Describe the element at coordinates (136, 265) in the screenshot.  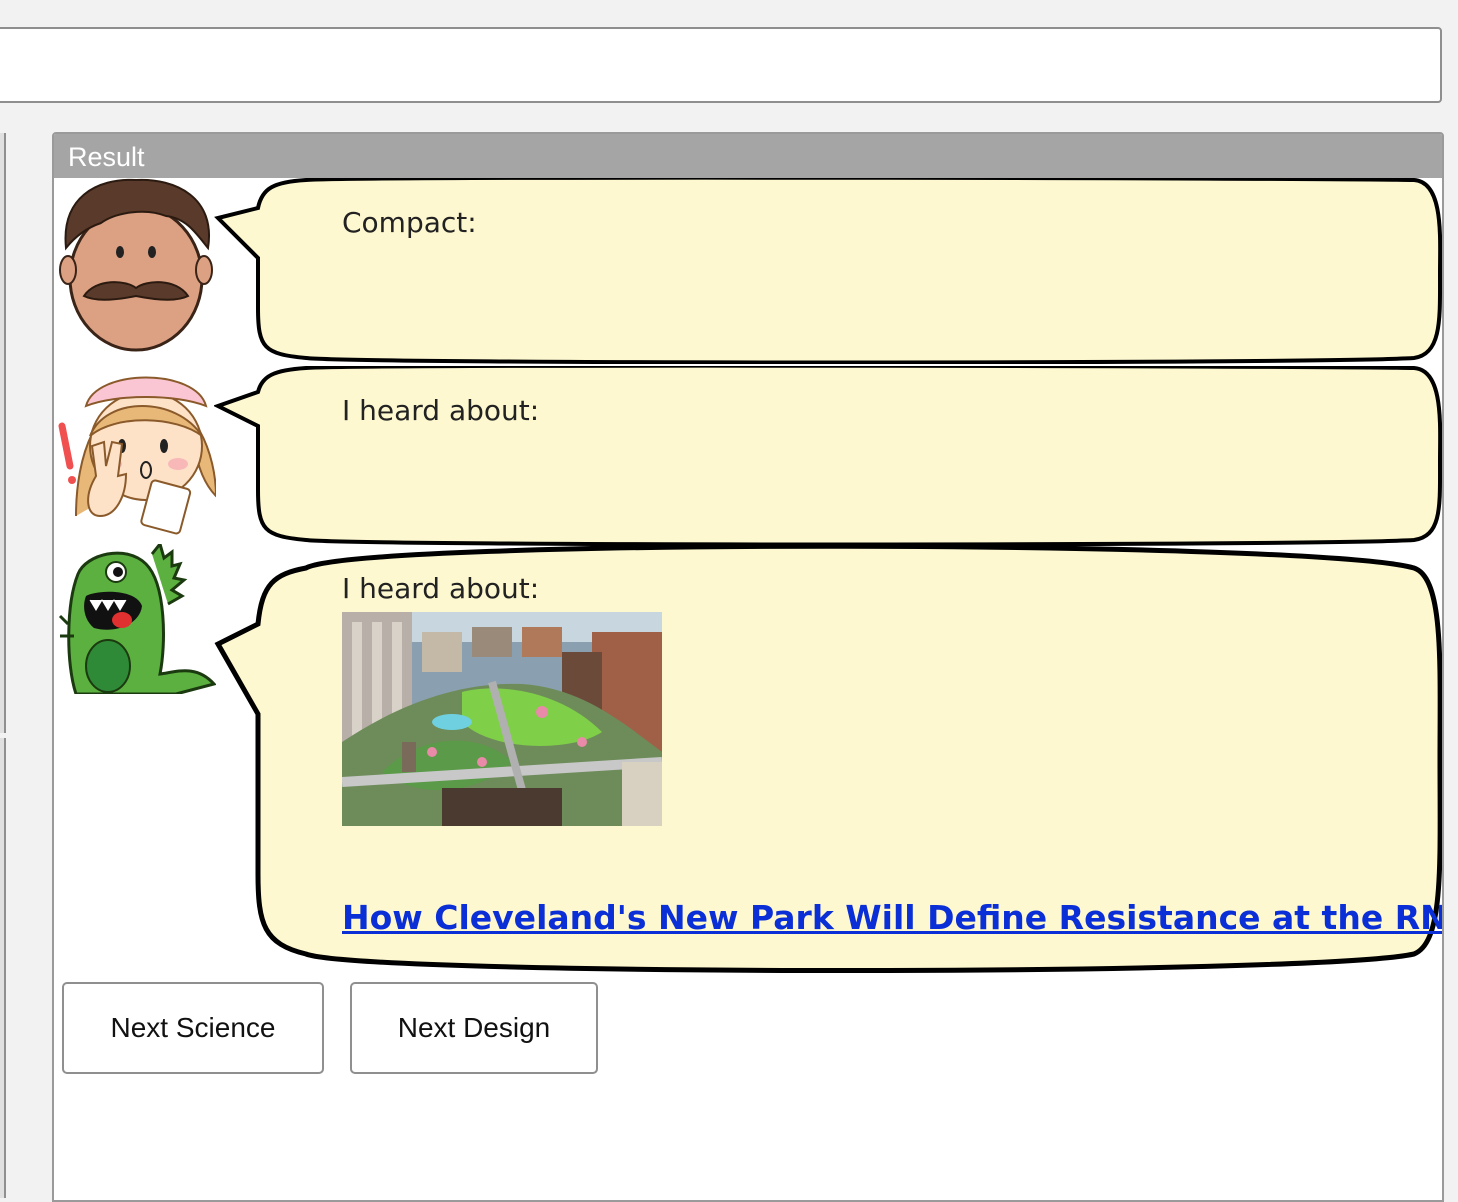
I see `mustache-man-avatar` at that location.